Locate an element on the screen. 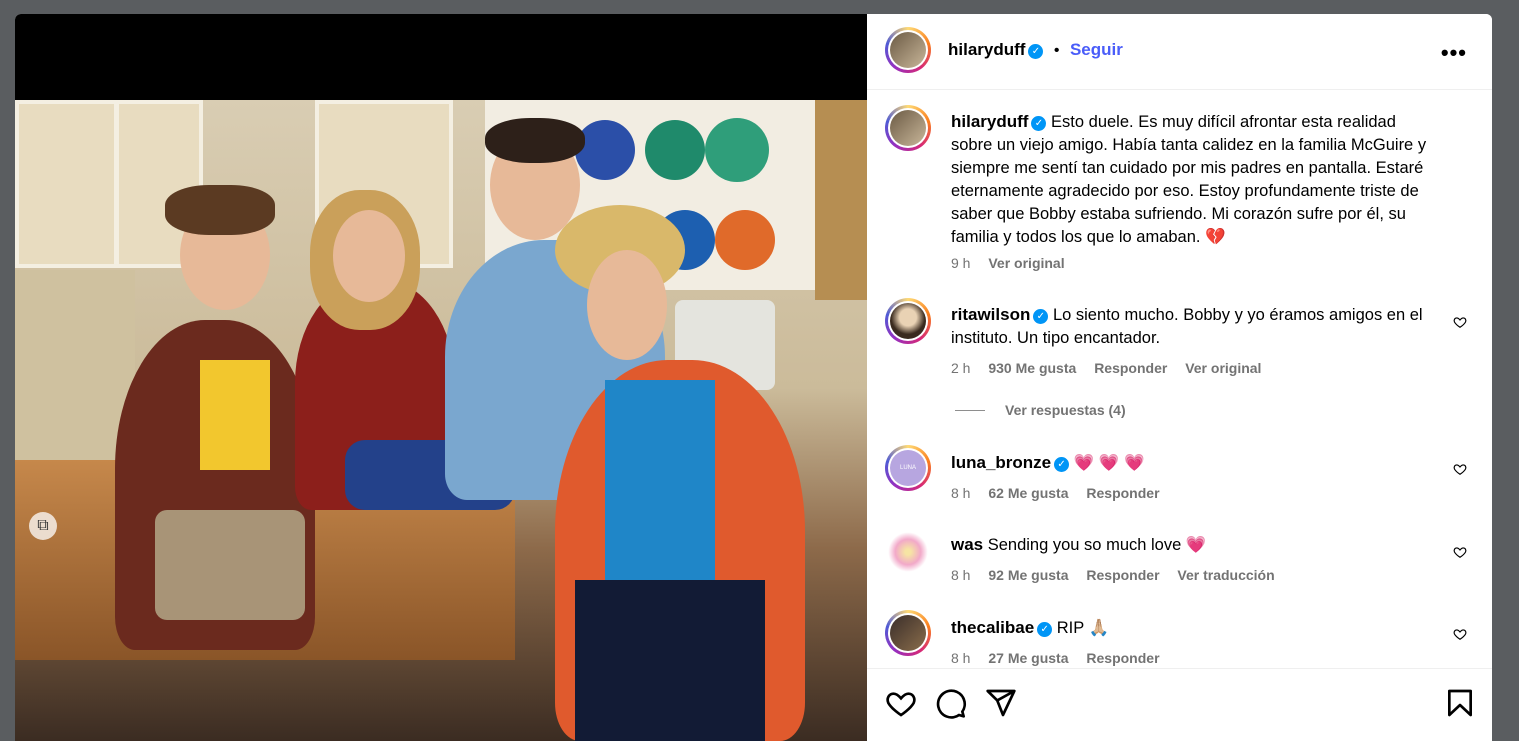  comment-username: thecalibae is located at coordinates (992, 627).